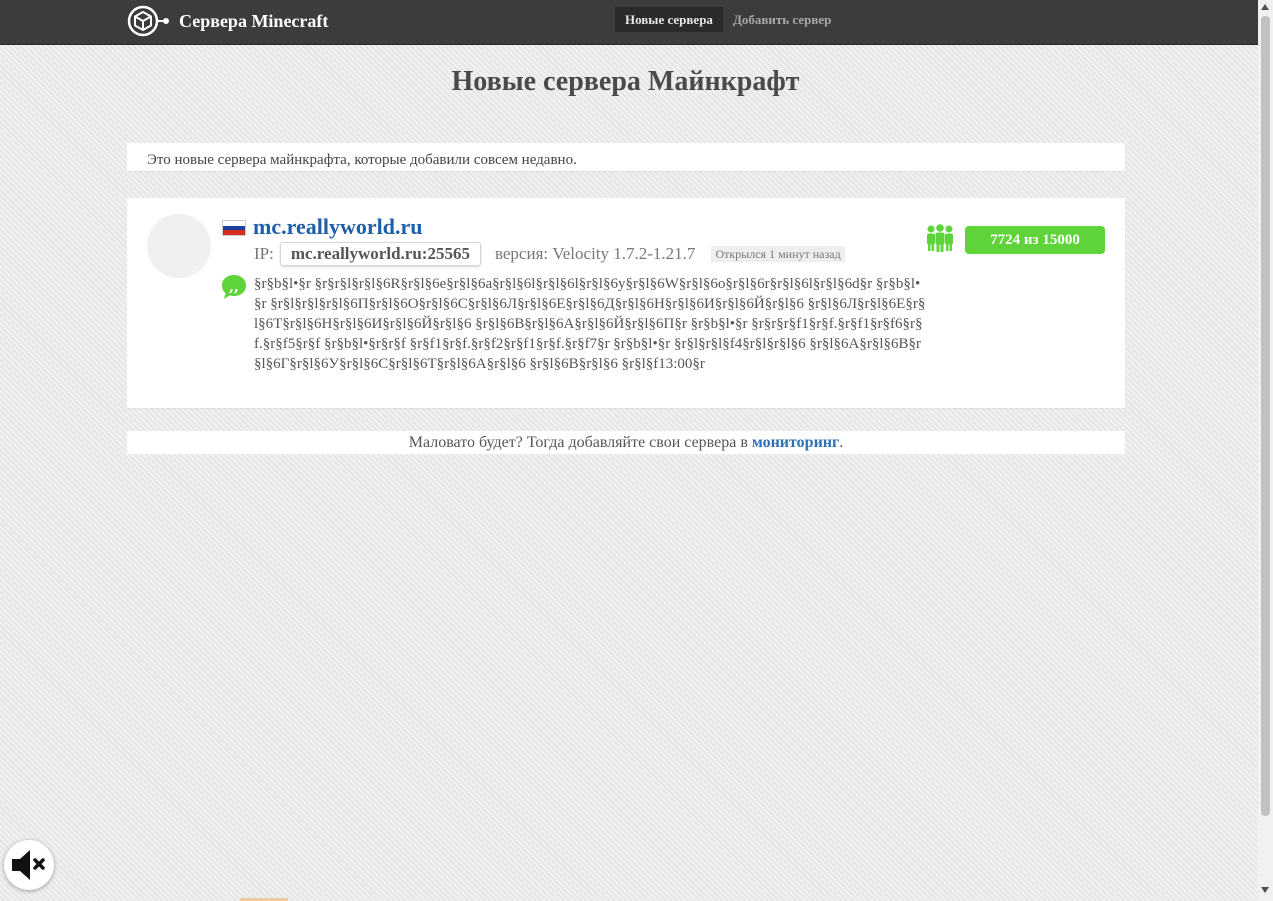 Image resolution: width=1273 pixels, height=901 pixels. I want to click on scroll-down-arrow-icon, so click(1265, 890).